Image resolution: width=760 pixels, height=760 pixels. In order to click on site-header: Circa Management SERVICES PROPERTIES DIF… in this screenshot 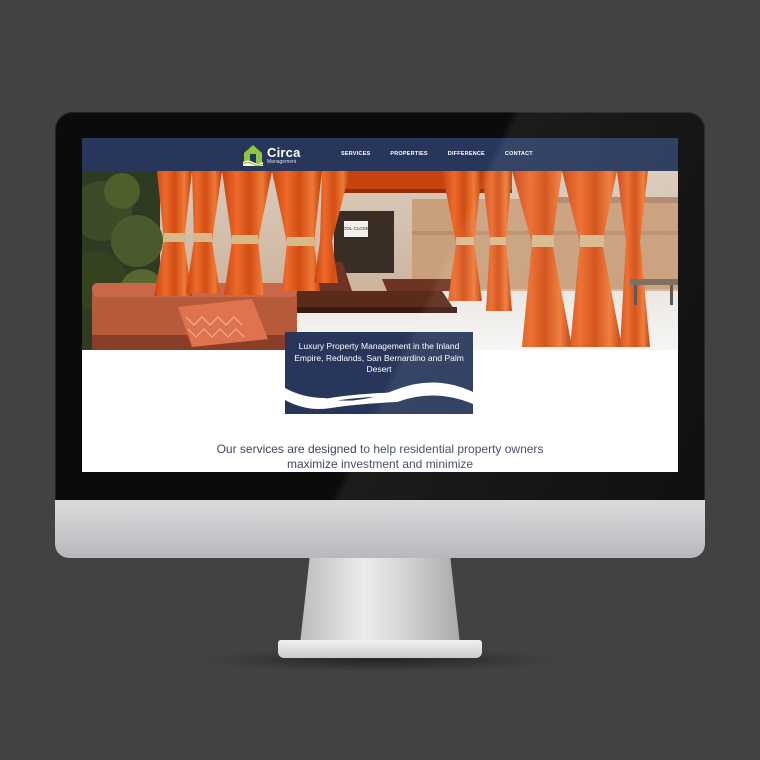, I will do `click(380, 154)`.